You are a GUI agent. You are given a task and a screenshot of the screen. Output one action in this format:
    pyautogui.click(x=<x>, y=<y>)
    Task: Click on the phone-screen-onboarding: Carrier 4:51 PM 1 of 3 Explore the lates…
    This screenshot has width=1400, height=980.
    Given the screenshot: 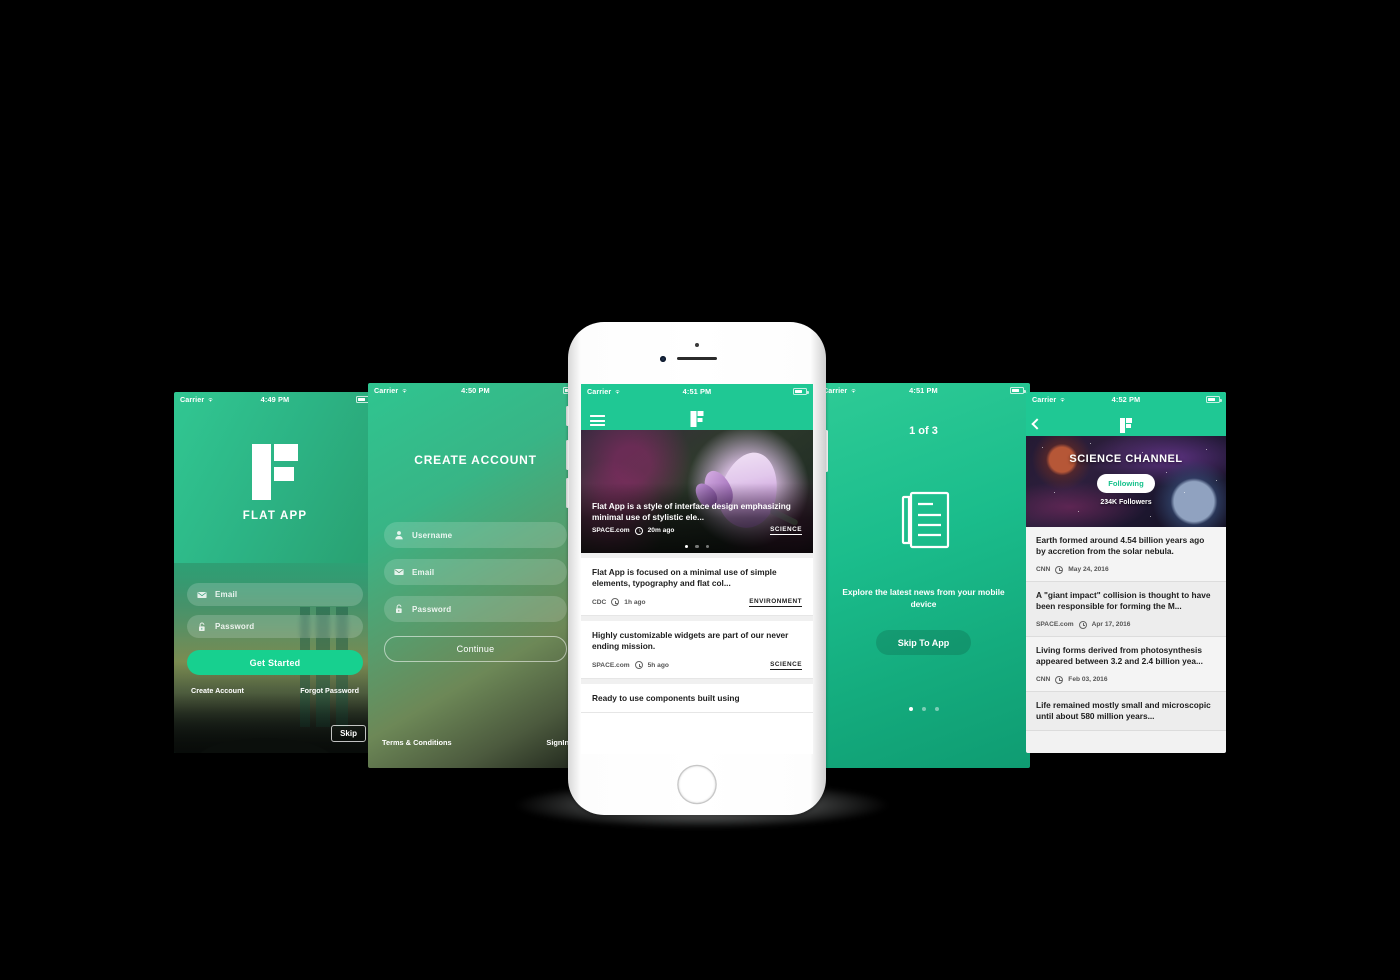 What is the action you would take?
    pyautogui.click(x=923, y=575)
    